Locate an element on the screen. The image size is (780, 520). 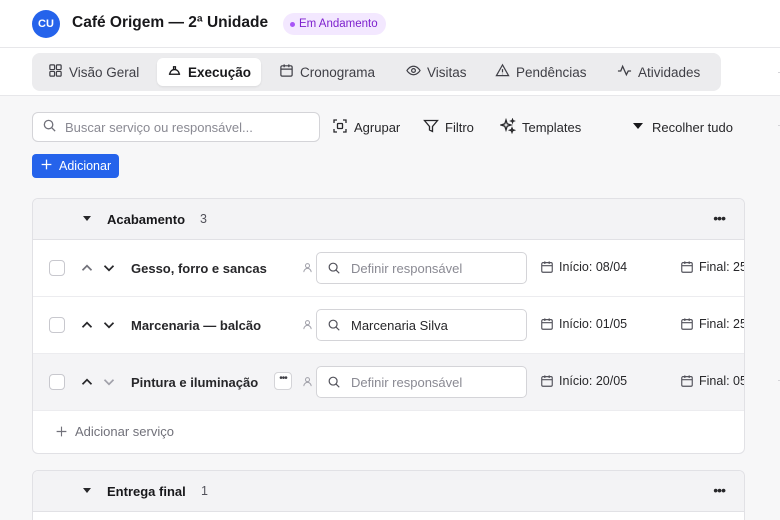
group-count: 3 is located at coordinates (203, 219).